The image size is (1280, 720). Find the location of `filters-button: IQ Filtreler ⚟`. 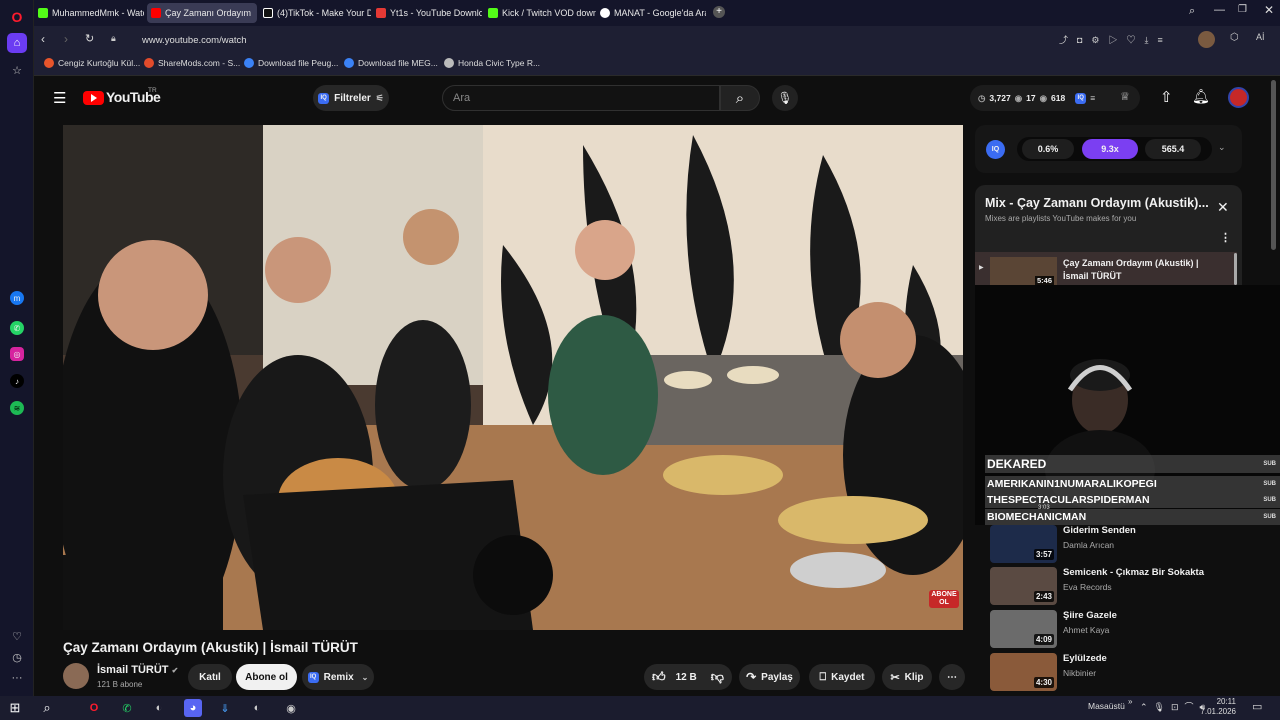

filters-button: IQ Filtreler ⚟ is located at coordinates (351, 98).